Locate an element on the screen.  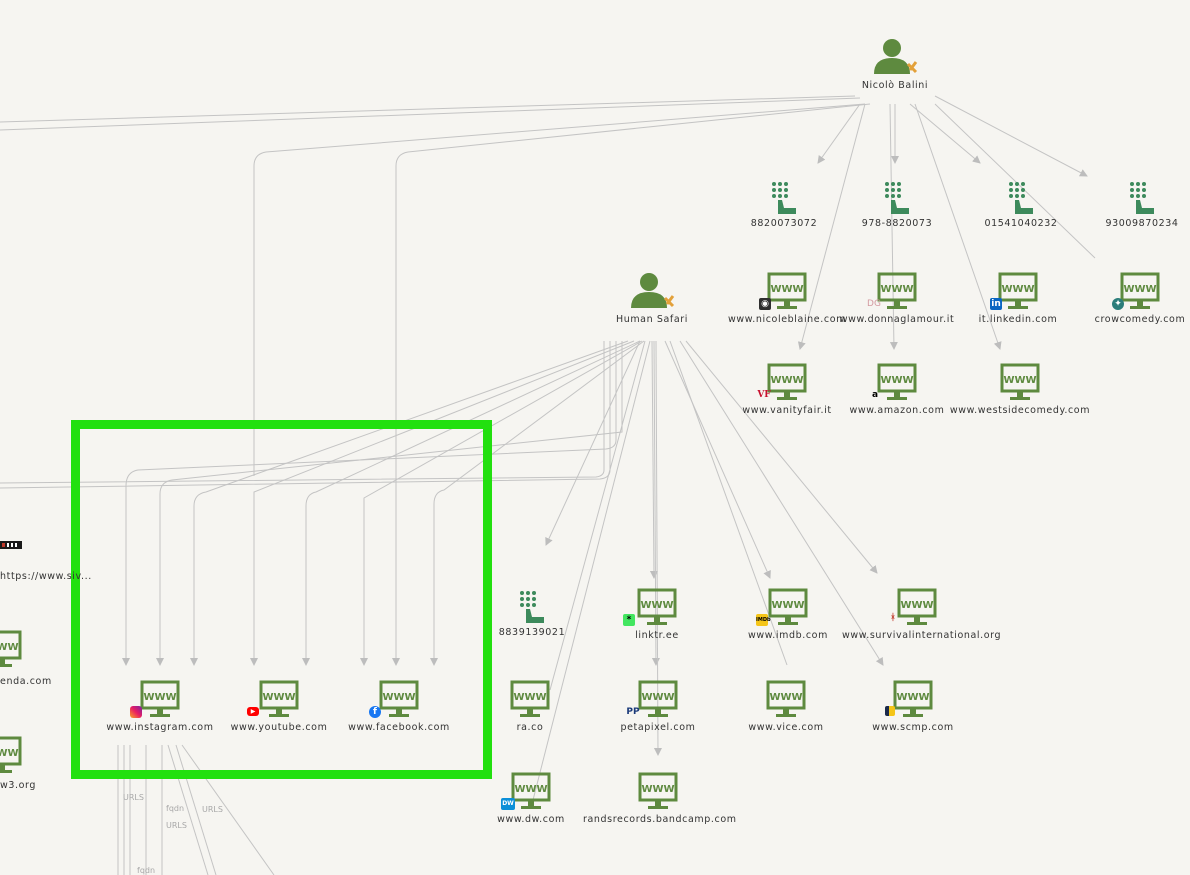
website-label: www.facebook.com is located at coordinates (399, 727).